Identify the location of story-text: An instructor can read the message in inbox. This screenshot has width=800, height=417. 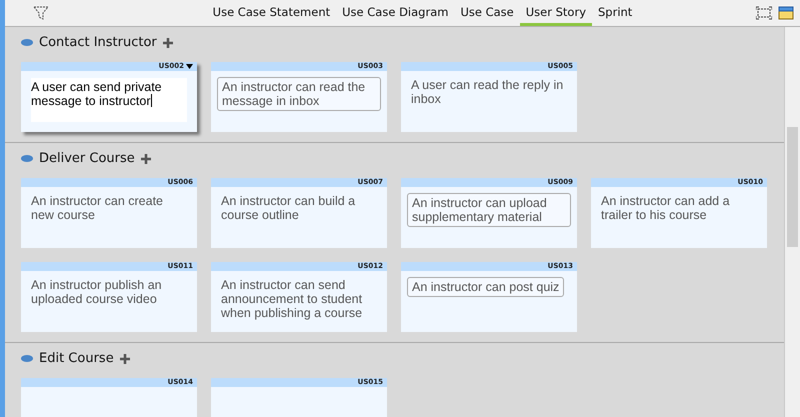
(299, 94).